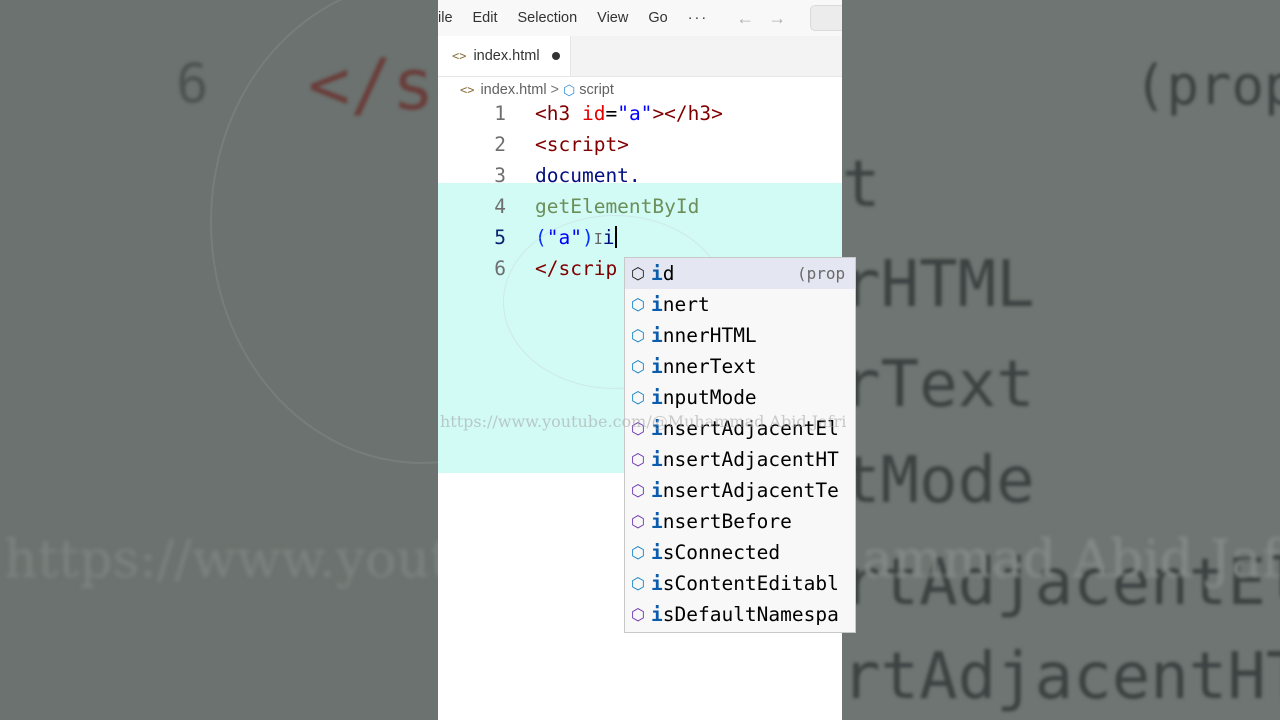  I want to click on suggestion-item: ⬡ insertAdjacentTe, so click(740, 490).